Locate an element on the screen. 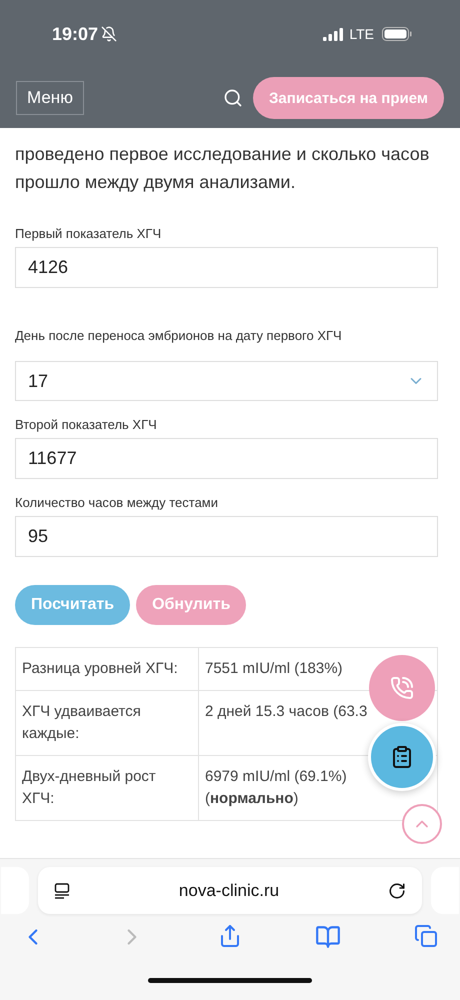  field-label: День после переноса эмбрионов на дату первого ХГЧ is located at coordinates (179, 335).